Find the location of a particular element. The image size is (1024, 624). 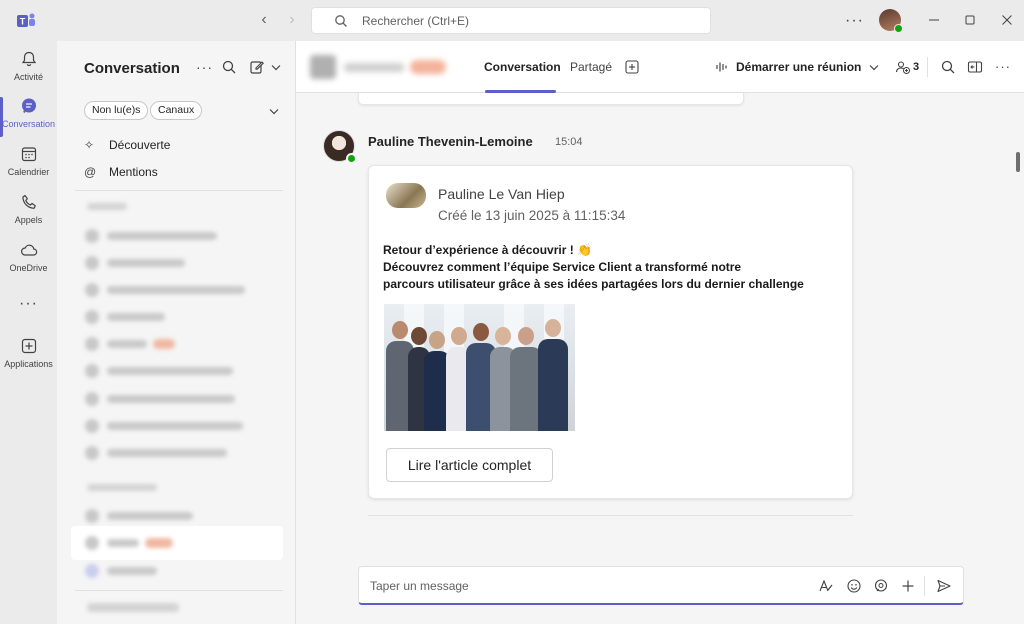

presence-available-icon is located at coordinates (351, 158).